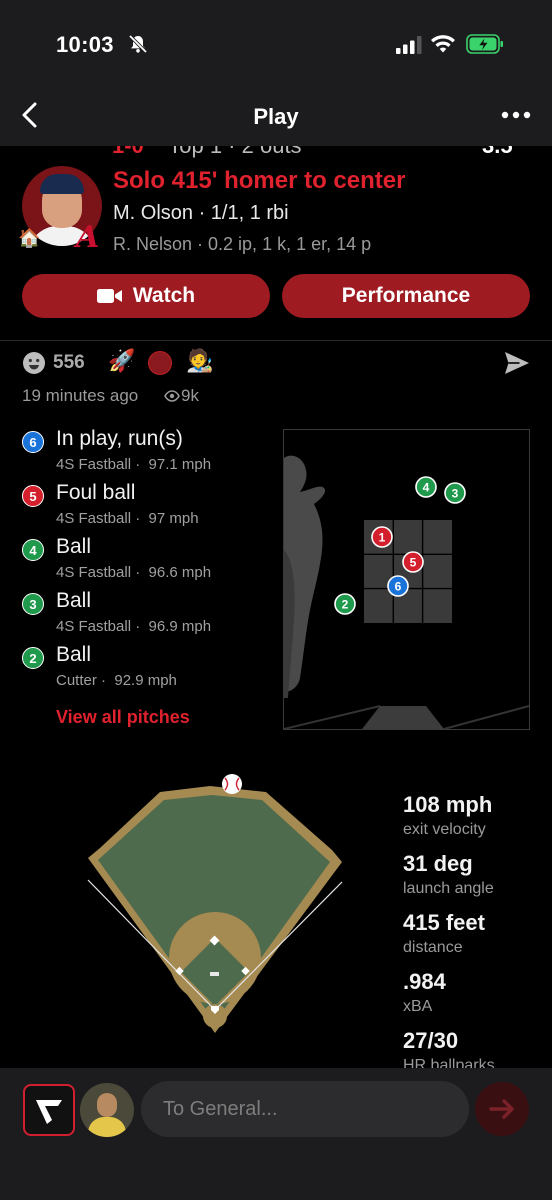 The height and width of the screenshot is (1200, 552). Describe the element at coordinates (69, 362) in the screenshot. I see `reaction-count: 556` at that location.